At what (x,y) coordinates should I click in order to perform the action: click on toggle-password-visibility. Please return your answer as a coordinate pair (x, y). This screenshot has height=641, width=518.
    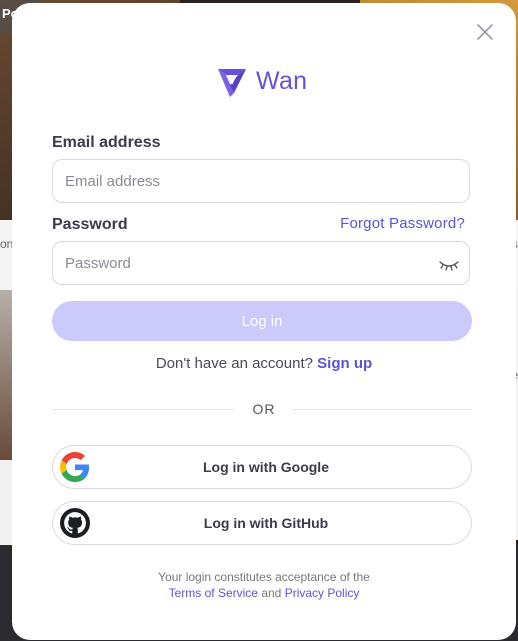
    Looking at the image, I should click on (449, 265).